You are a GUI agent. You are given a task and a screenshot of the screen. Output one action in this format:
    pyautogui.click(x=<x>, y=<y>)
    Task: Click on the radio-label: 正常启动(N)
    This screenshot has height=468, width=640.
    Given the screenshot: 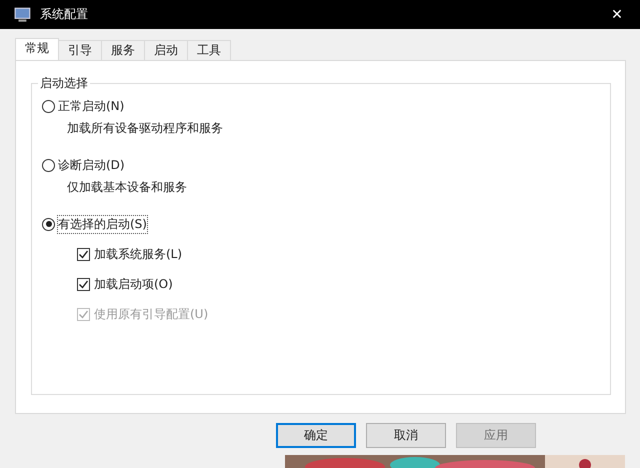 What is the action you would take?
    pyautogui.click(x=91, y=106)
    